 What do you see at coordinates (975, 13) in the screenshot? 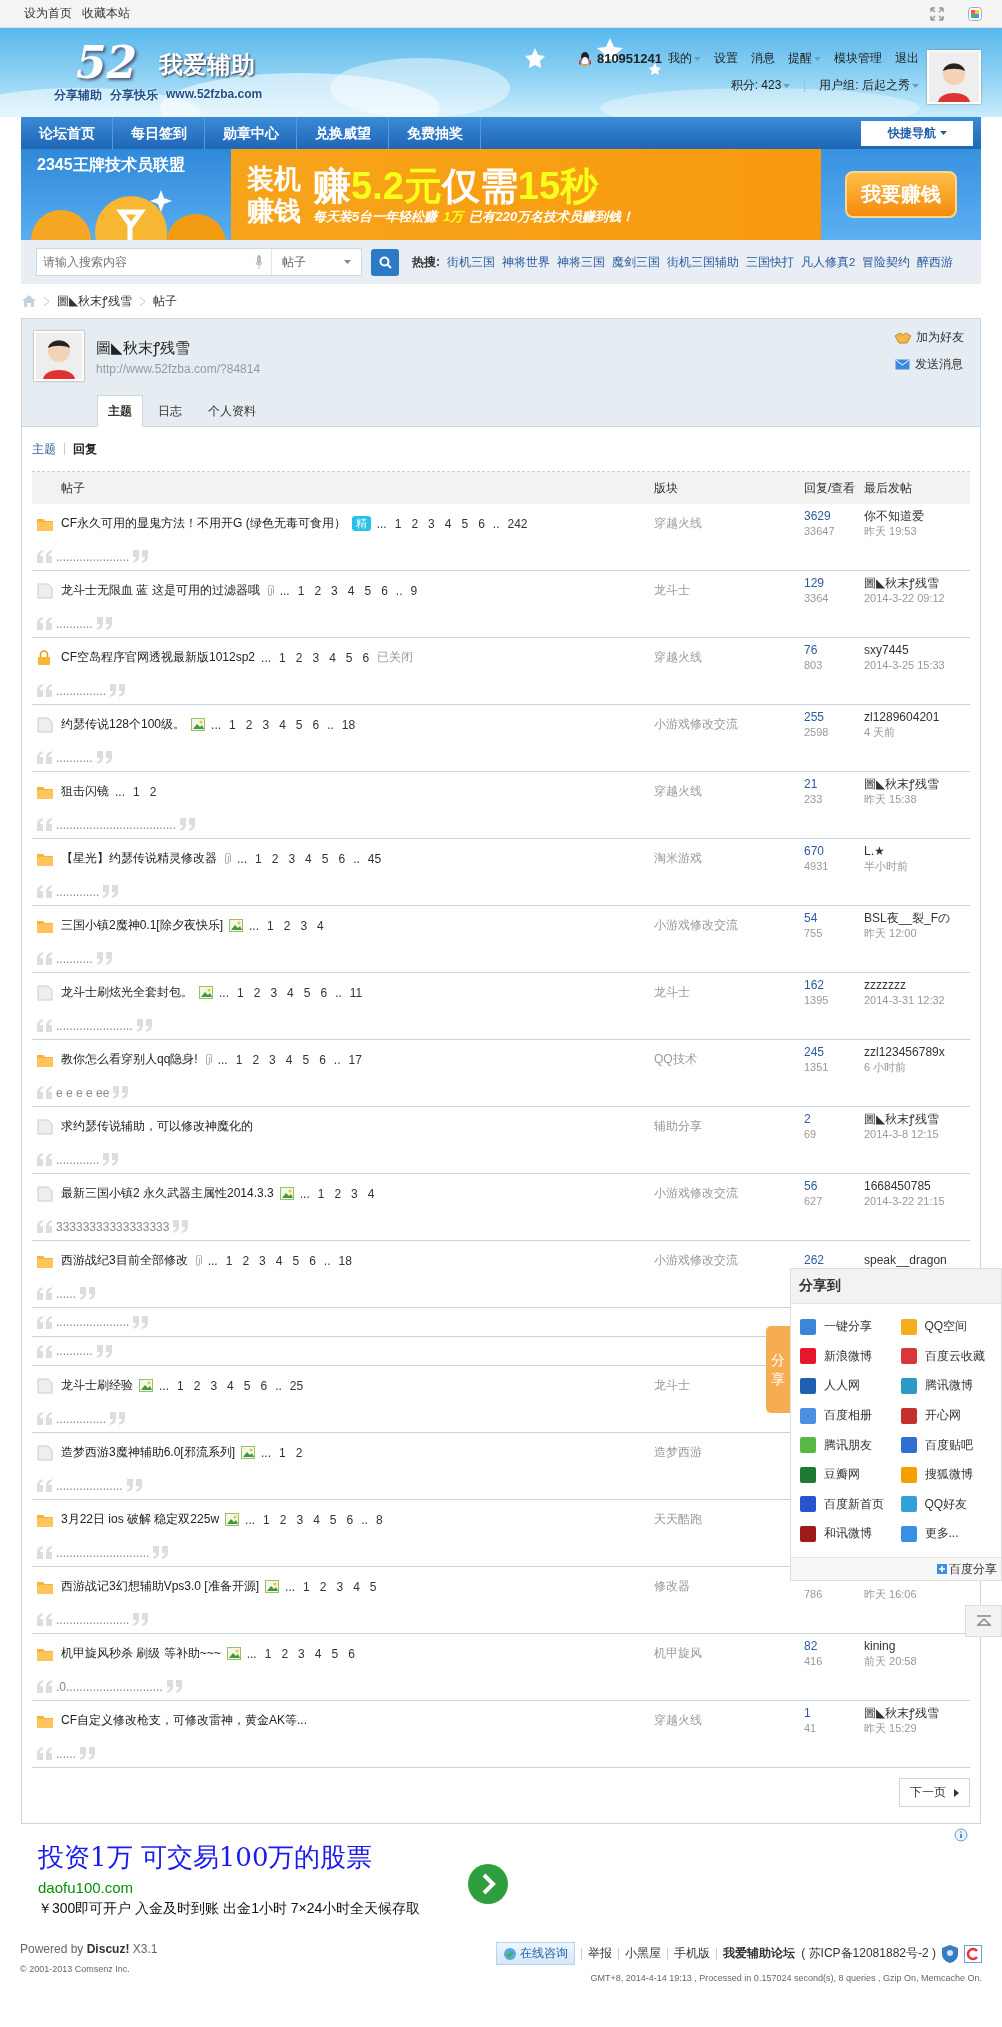
I see `palette-icon` at bounding box center [975, 13].